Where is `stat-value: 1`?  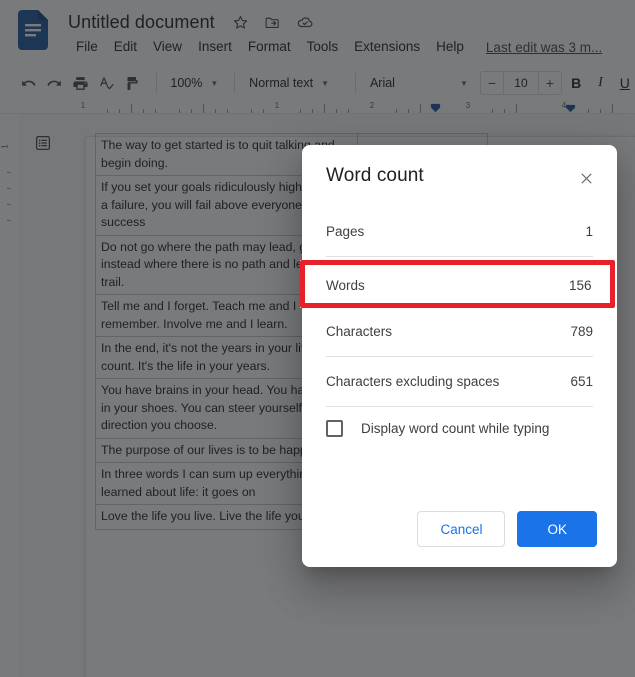
stat-value: 1 is located at coordinates (589, 231).